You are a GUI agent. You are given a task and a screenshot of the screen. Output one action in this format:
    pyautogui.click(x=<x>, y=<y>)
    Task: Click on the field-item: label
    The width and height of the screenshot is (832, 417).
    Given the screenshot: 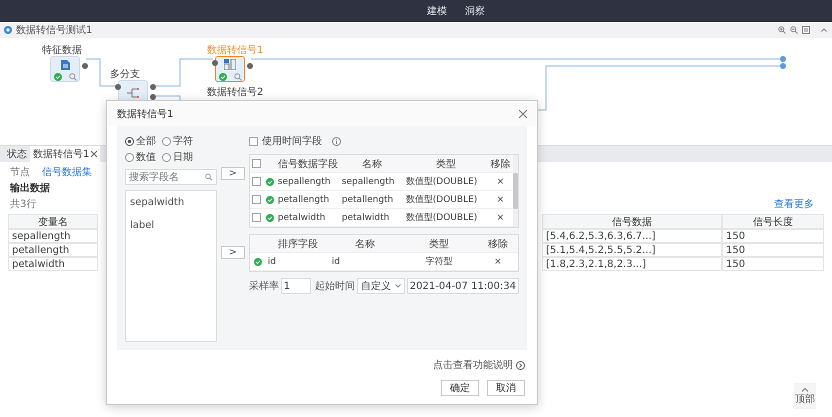 What is the action you would take?
    pyautogui.click(x=171, y=226)
    